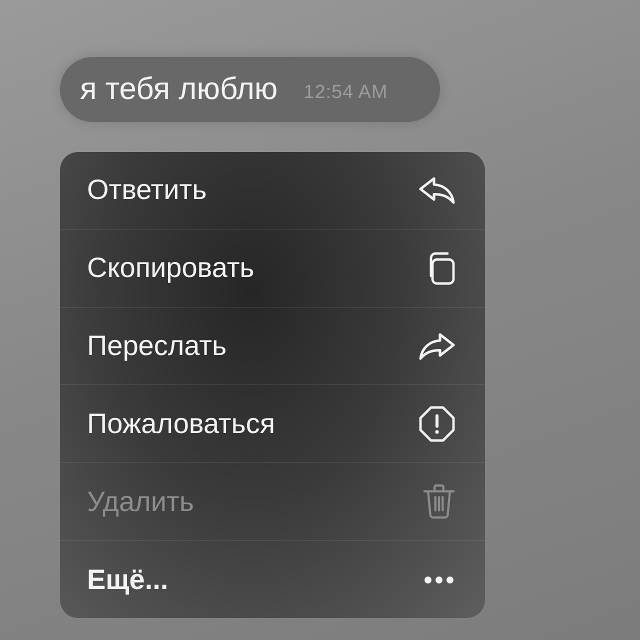 Image resolution: width=640 pixels, height=640 pixels. I want to click on message-text: я тебя люблю, so click(179, 89).